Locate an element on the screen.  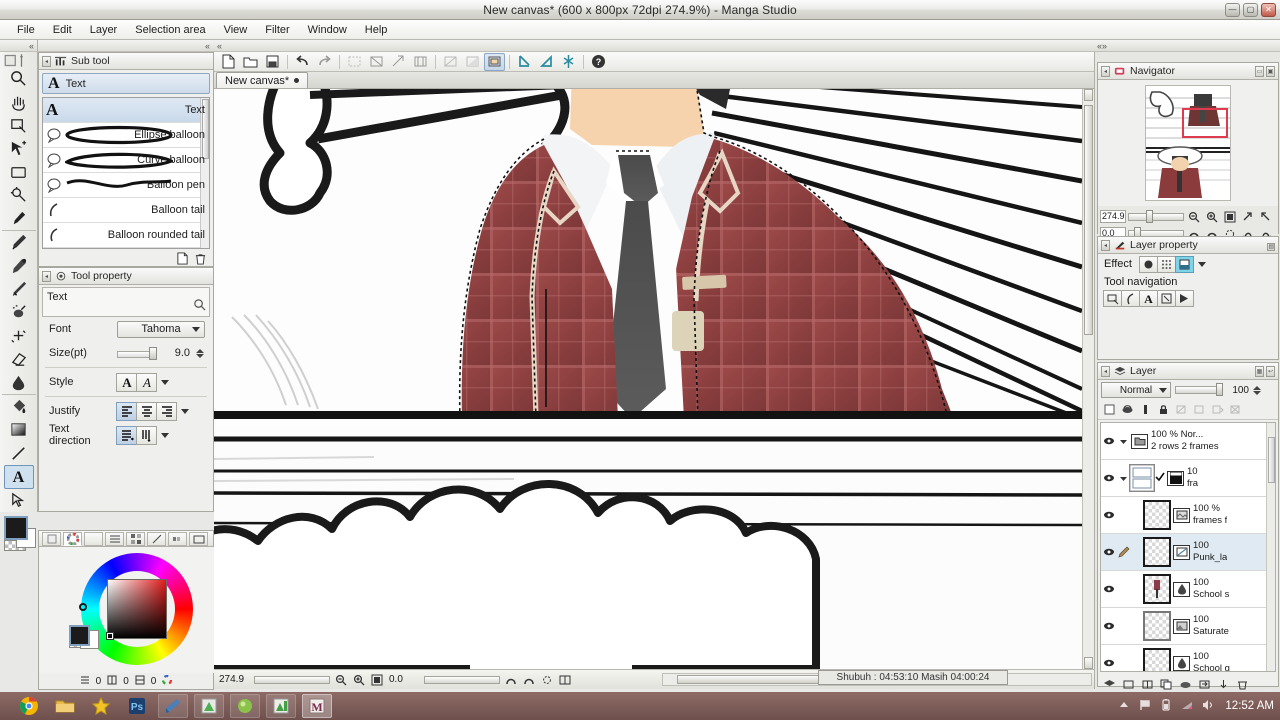
copy-layer-icon is located at coordinates (1166, 684).